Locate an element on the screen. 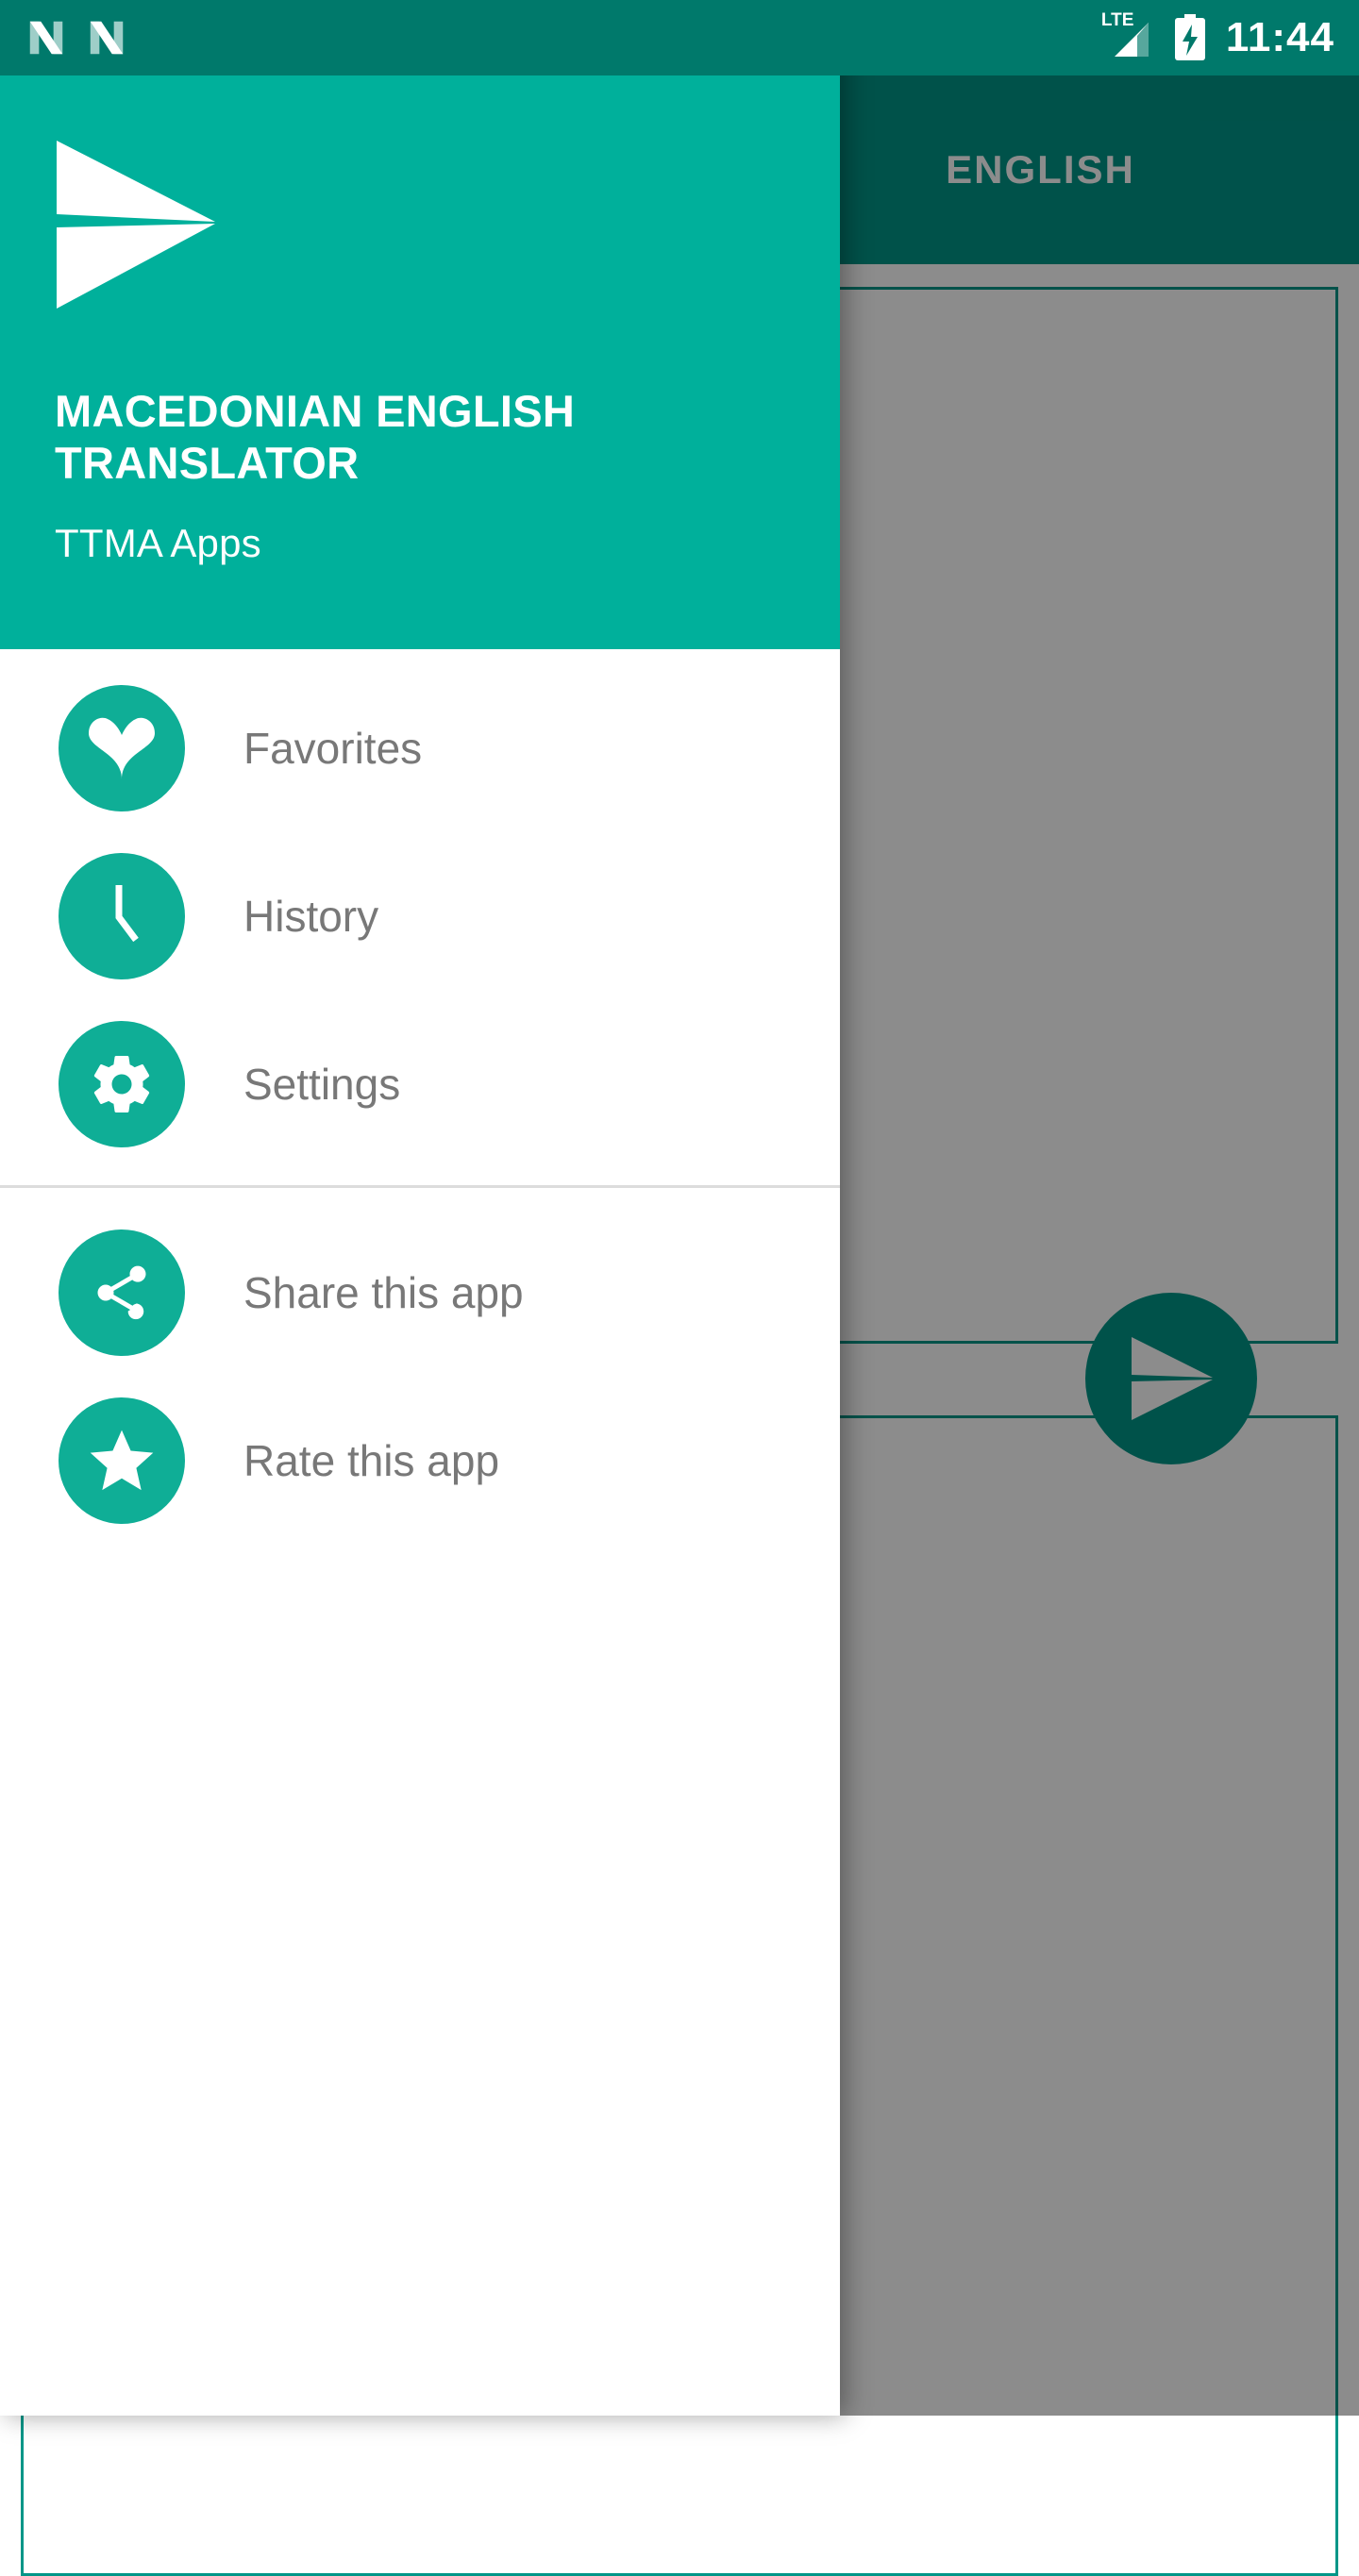 The height and width of the screenshot is (2576, 1359). sidebar-item-settings: Settings is located at coordinates (420, 1084).